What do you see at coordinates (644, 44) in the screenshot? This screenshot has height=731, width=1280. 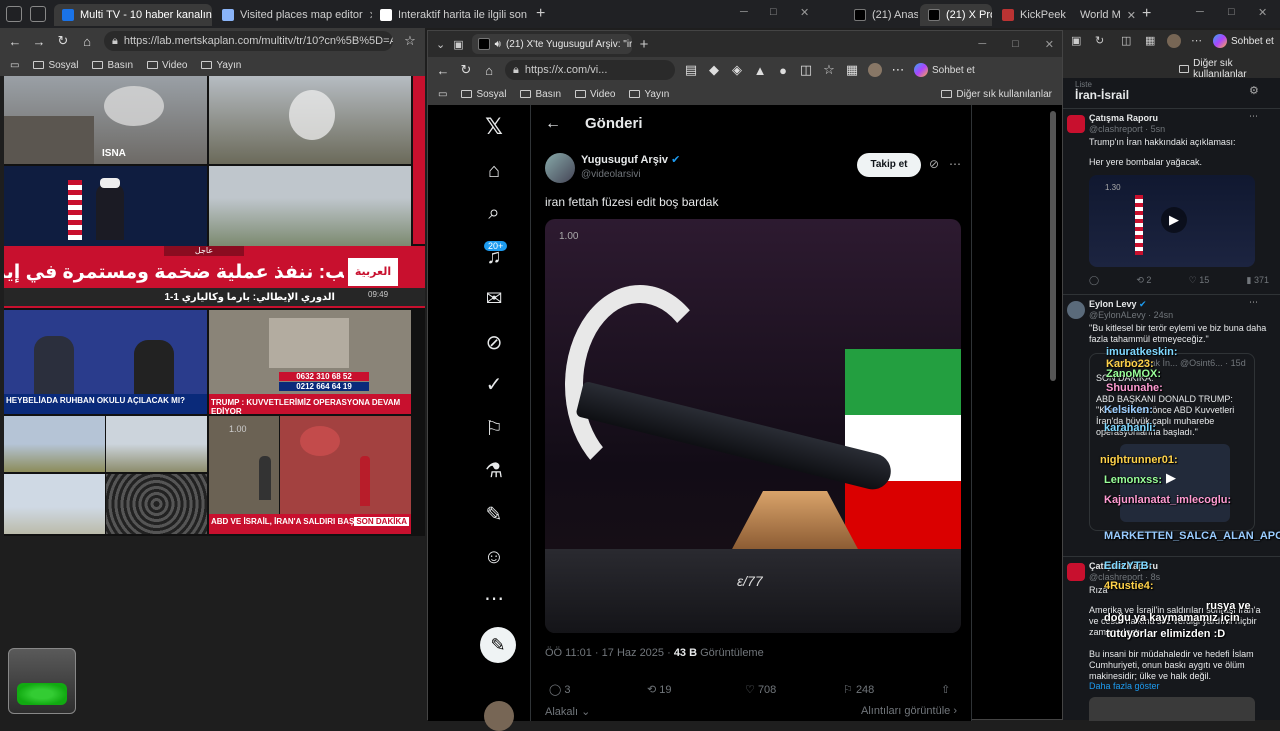 I see `new-tab-icon: +` at bounding box center [644, 44].